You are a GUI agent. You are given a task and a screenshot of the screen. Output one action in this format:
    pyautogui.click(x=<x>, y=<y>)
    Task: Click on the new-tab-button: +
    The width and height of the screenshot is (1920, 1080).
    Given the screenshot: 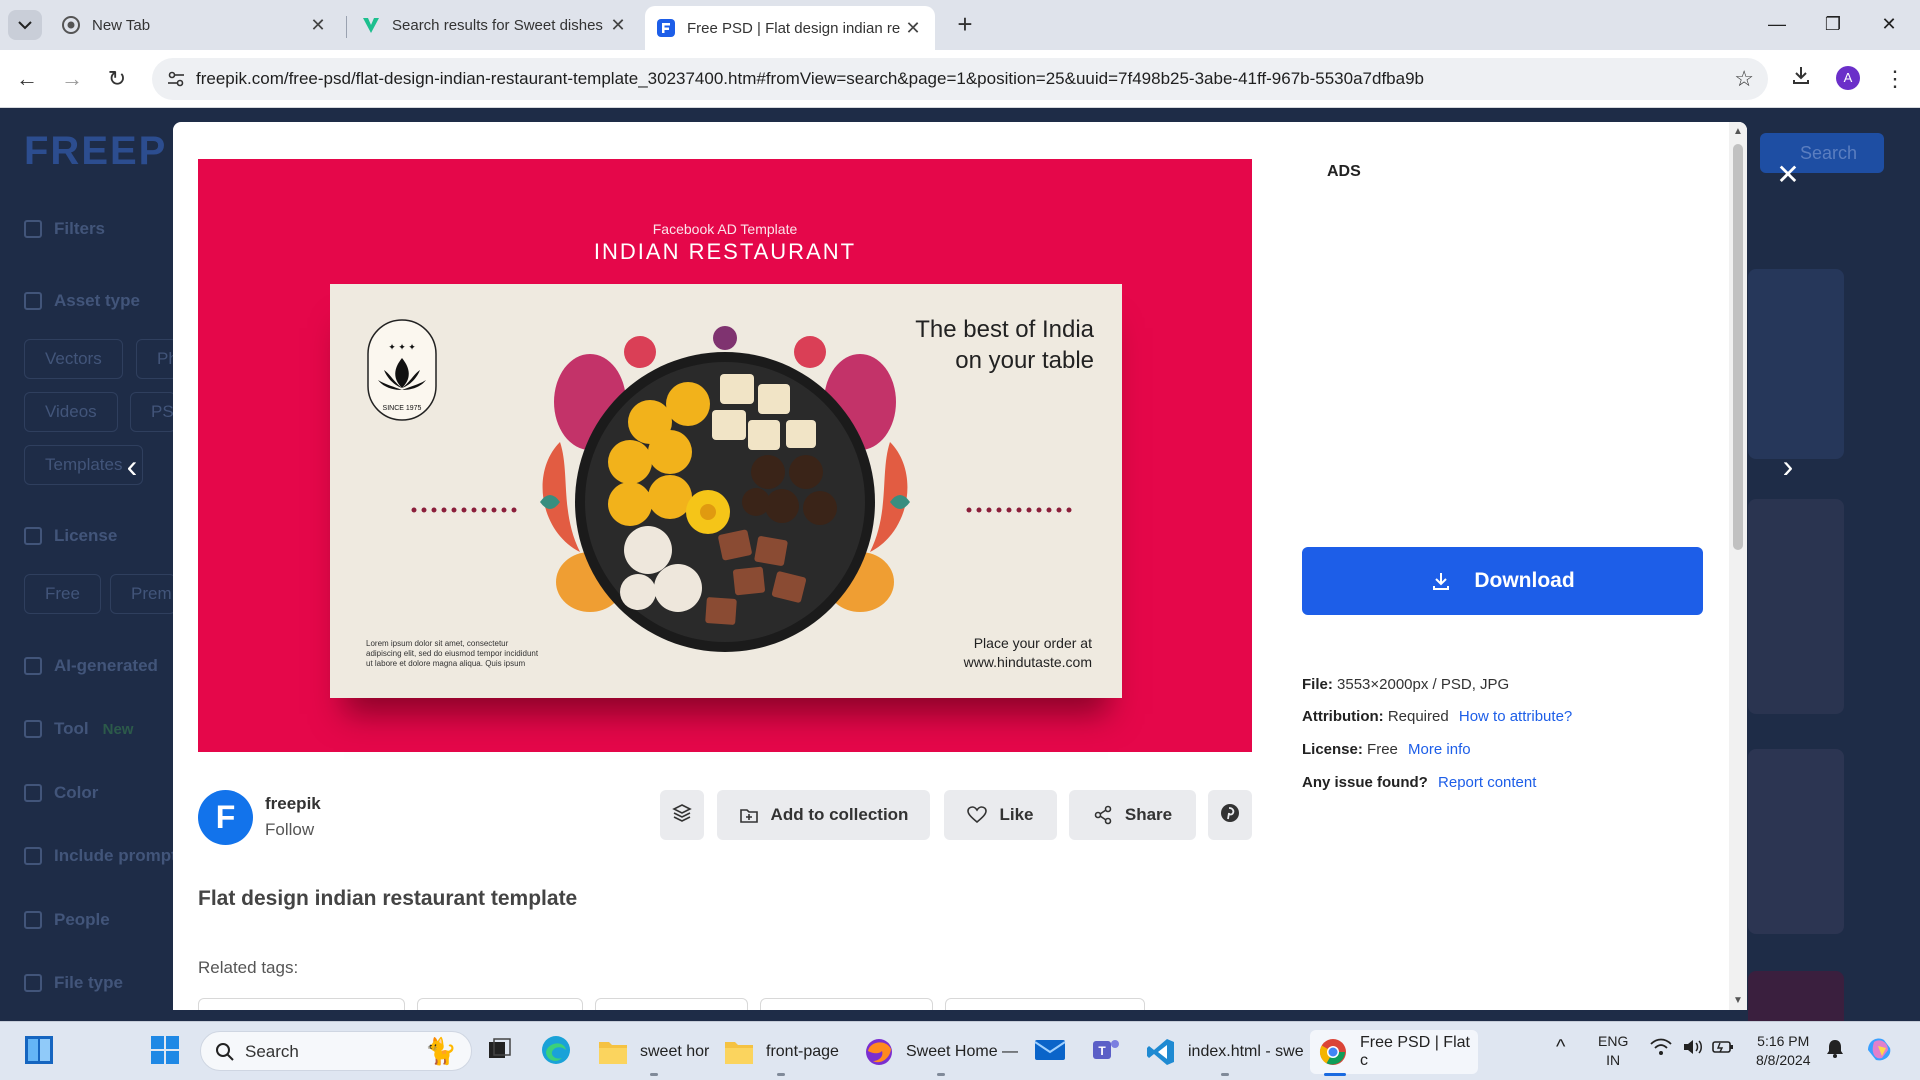 What is the action you would take?
    pyautogui.click(x=965, y=25)
    